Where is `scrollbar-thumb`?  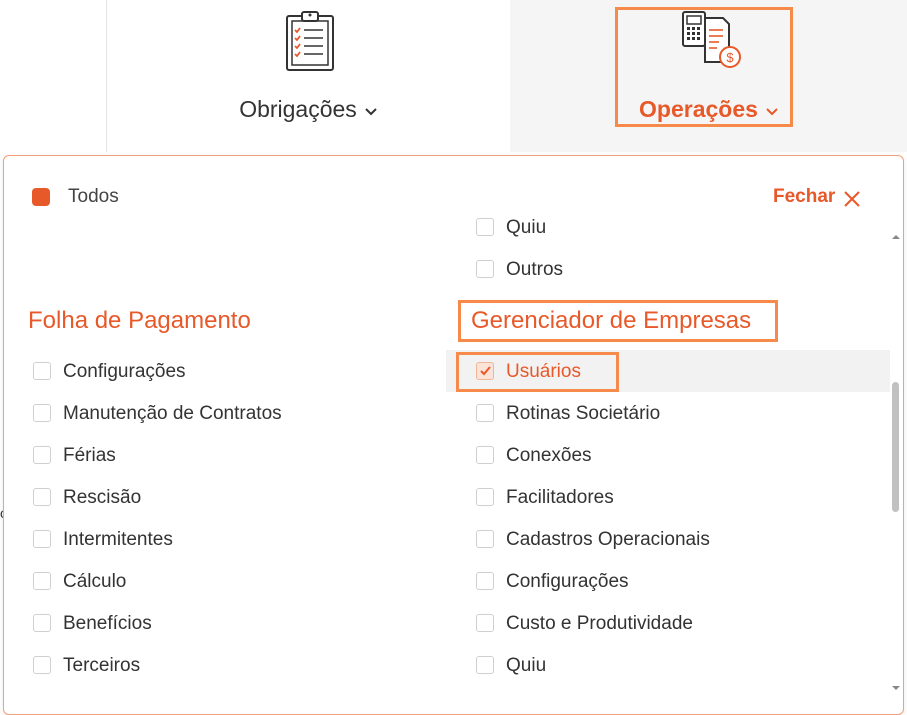
scrollbar-thumb is located at coordinates (895, 447).